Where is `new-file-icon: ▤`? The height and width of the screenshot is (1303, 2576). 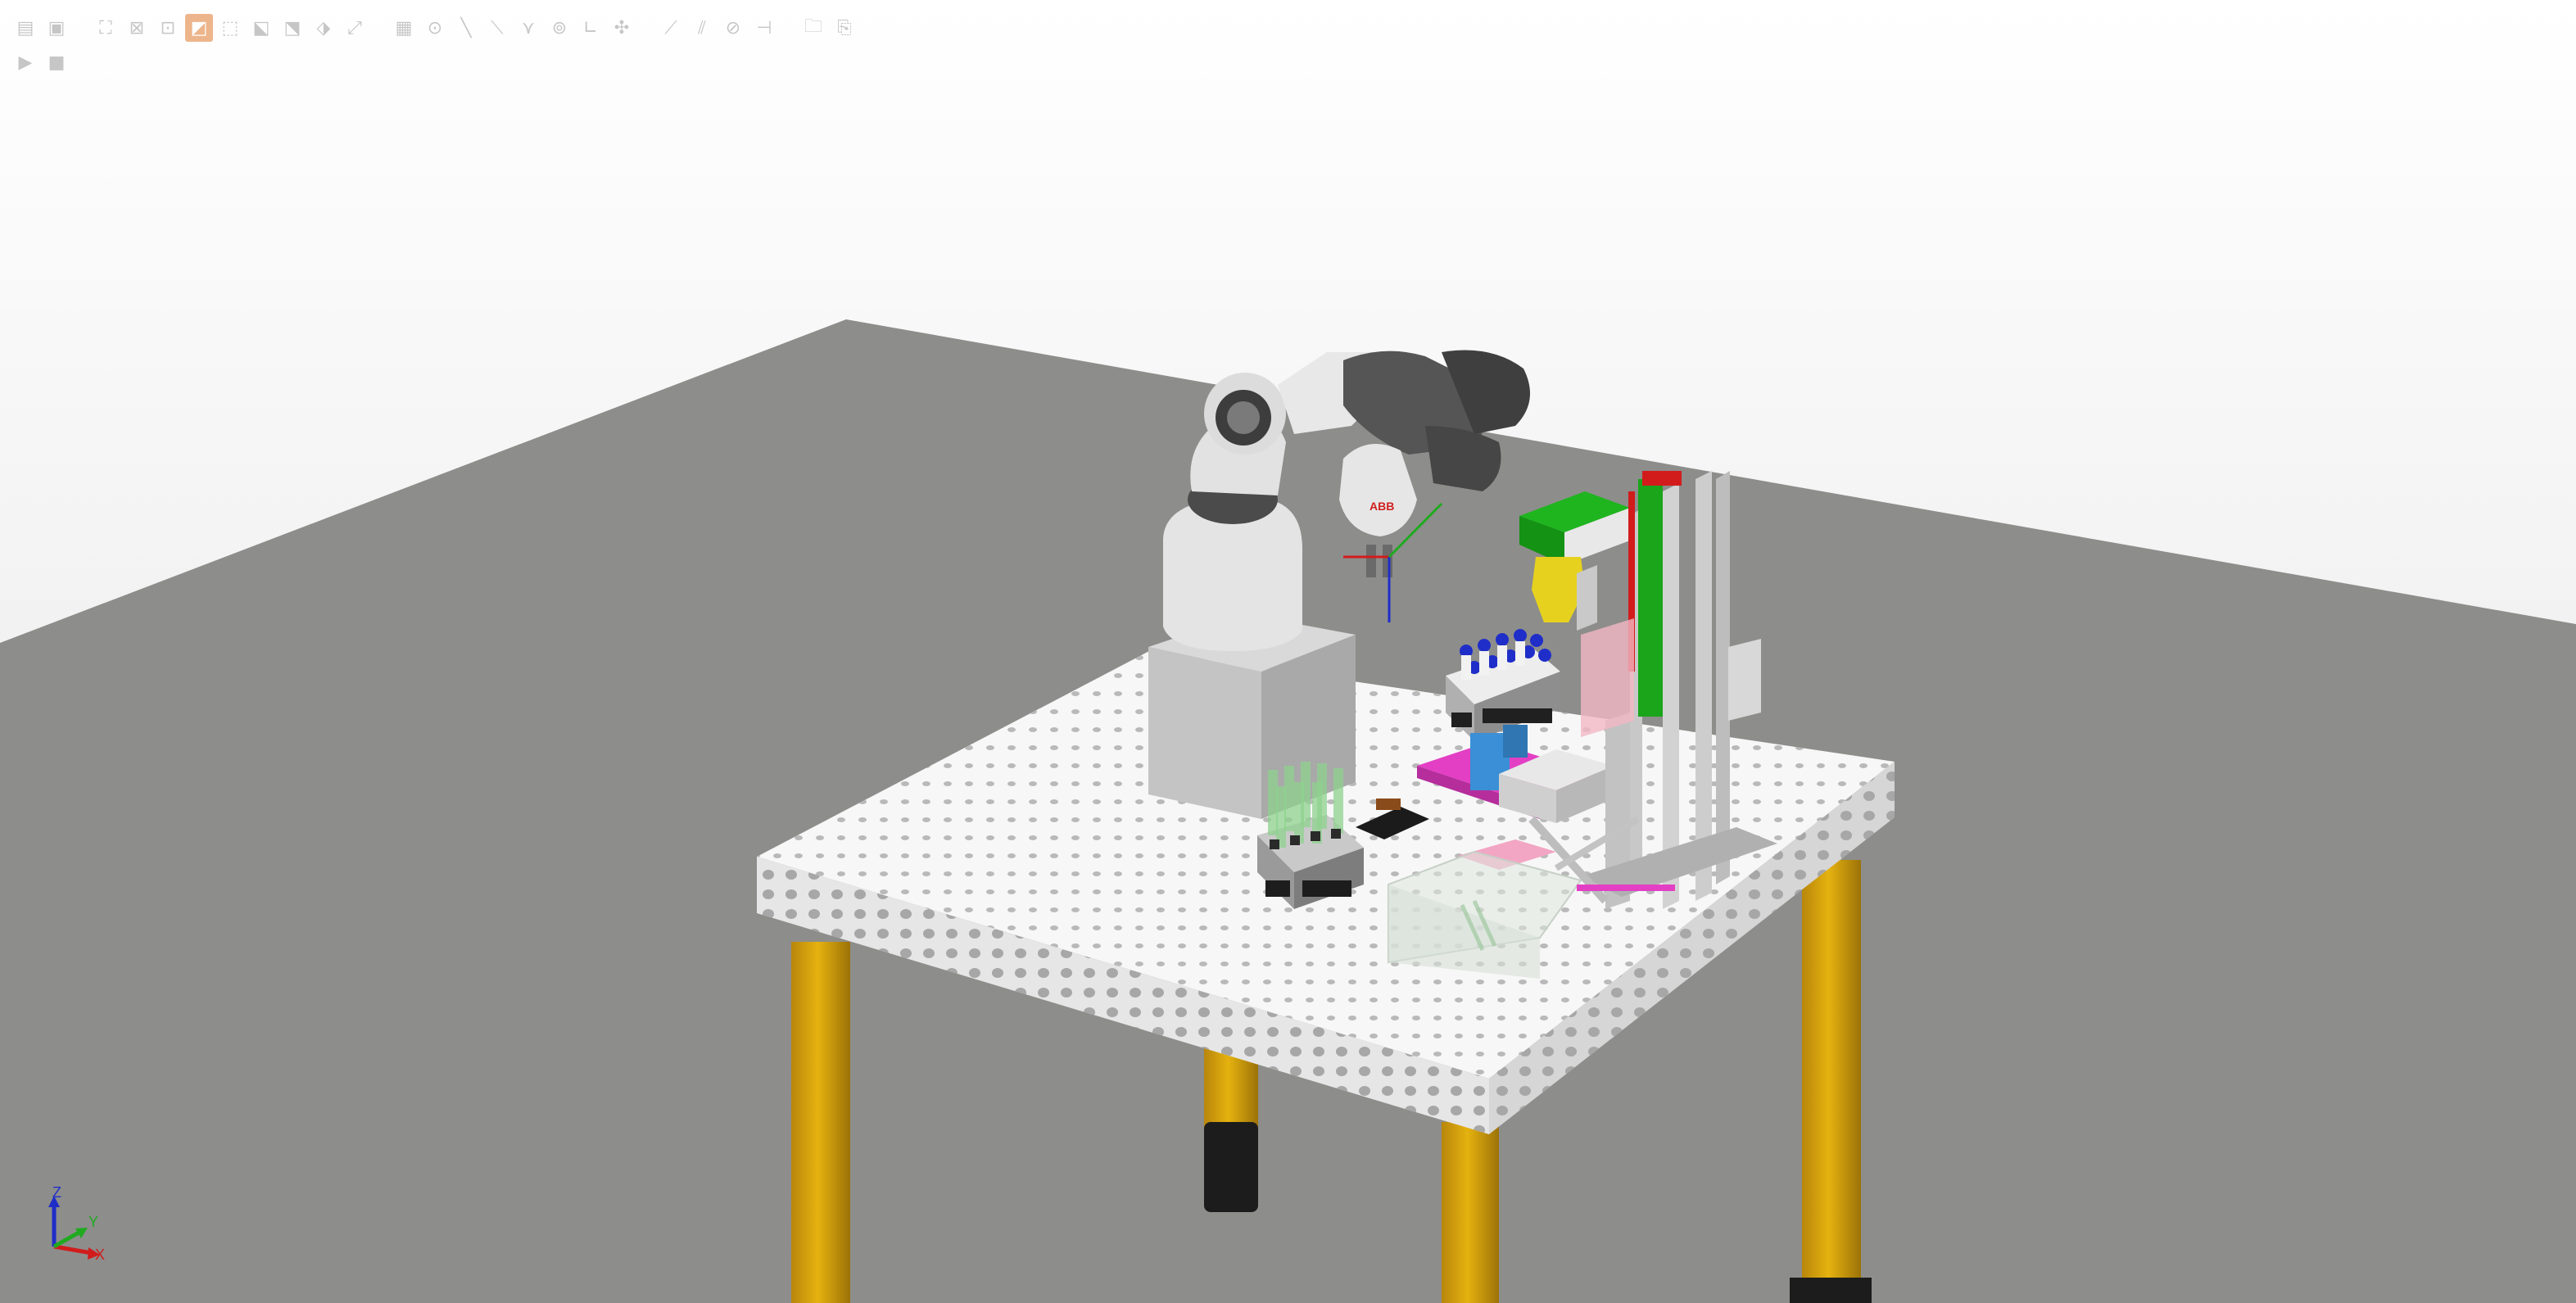 new-file-icon: ▤ is located at coordinates (25, 28).